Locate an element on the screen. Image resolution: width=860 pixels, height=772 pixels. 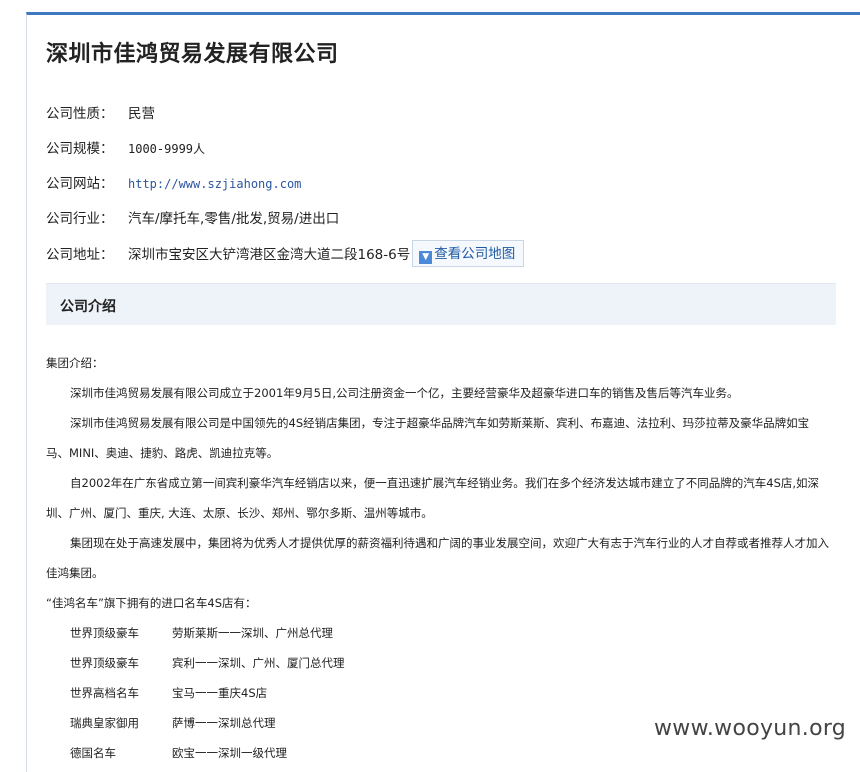
map-icon: ▼ is located at coordinates (426, 257).